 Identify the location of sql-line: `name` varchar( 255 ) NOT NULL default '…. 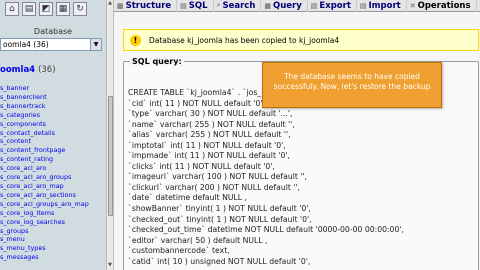
(211, 124).